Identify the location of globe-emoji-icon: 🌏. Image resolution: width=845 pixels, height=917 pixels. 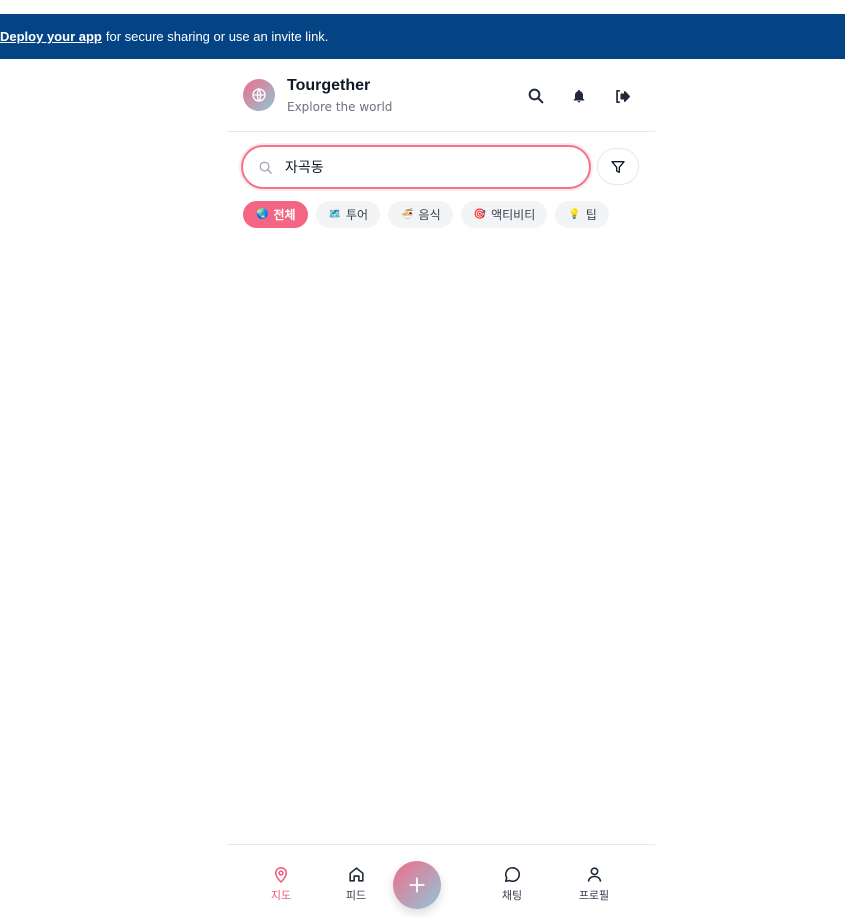
(262, 214).